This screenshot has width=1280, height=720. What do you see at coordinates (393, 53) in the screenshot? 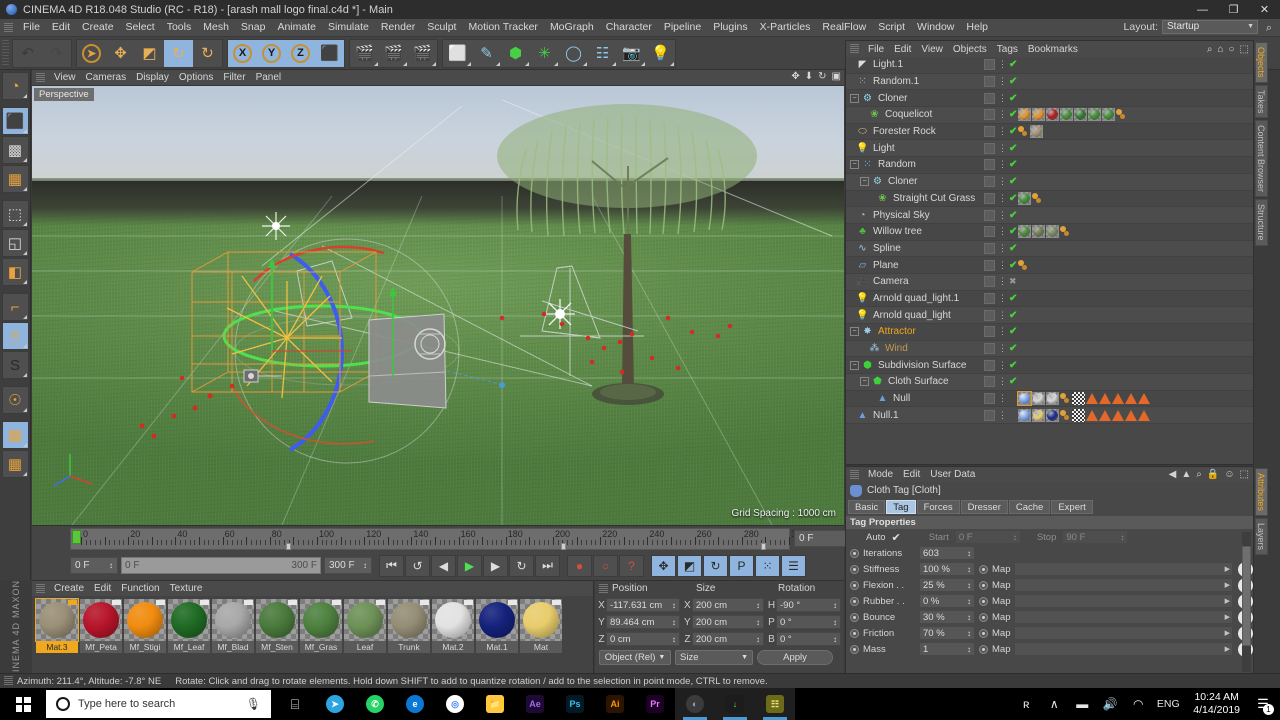
I see `render-to-picture-viewer-button: 🎬` at bounding box center [393, 53].